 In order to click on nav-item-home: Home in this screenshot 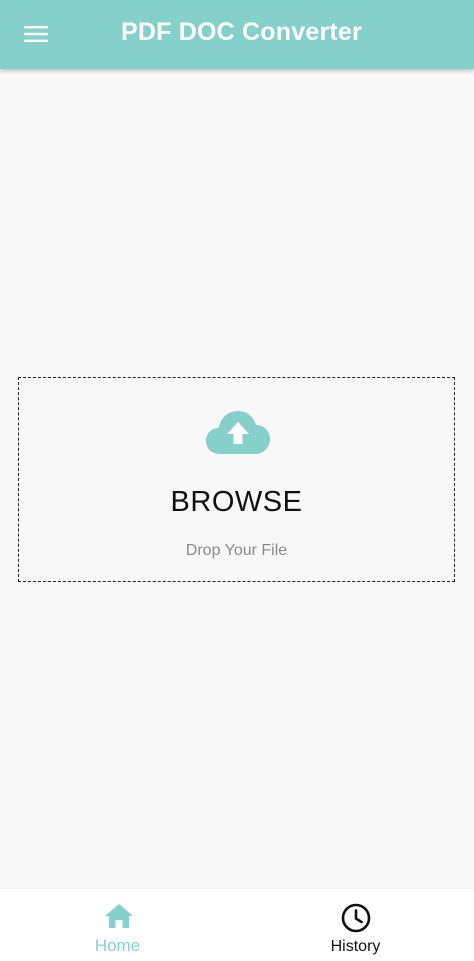, I will do `click(118, 925)`.